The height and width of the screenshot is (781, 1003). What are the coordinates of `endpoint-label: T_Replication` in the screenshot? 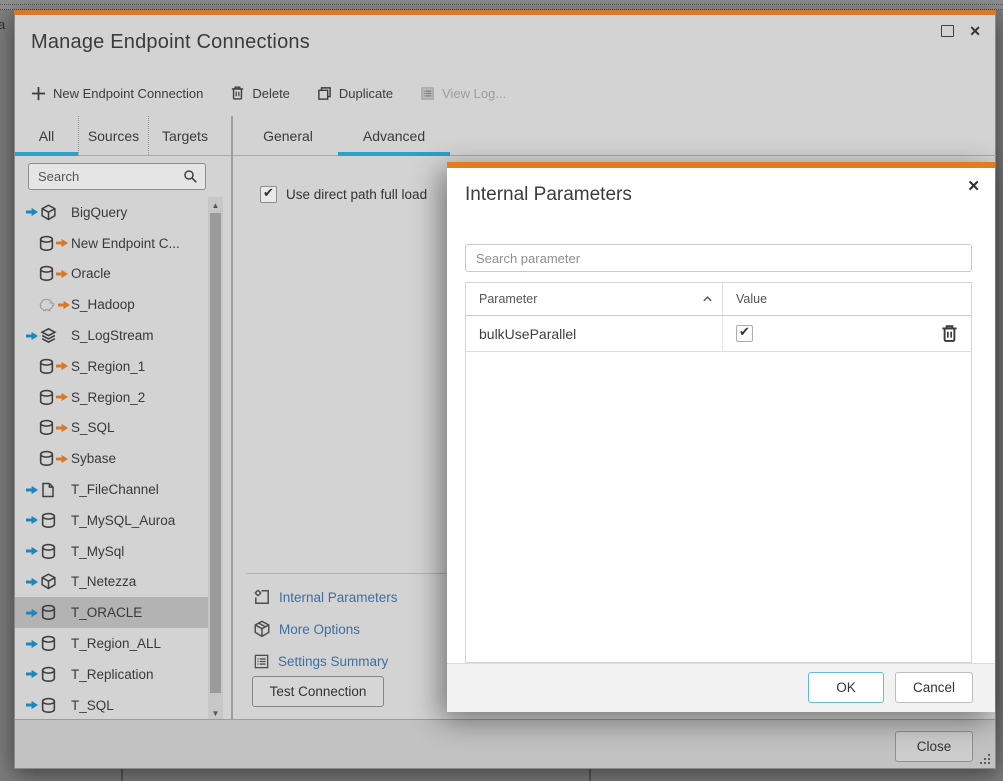 It's located at (112, 674).